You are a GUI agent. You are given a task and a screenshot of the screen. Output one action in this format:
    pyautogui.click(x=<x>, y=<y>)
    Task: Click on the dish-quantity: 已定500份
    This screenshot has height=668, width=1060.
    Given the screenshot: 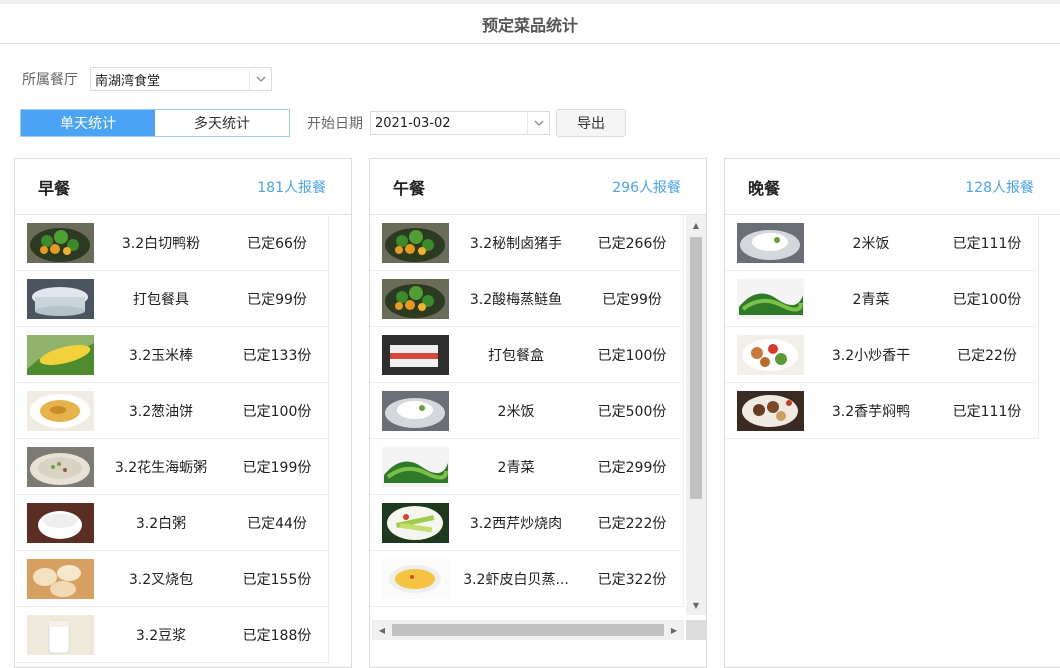 What is the action you would take?
    pyautogui.click(x=632, y=412)
    